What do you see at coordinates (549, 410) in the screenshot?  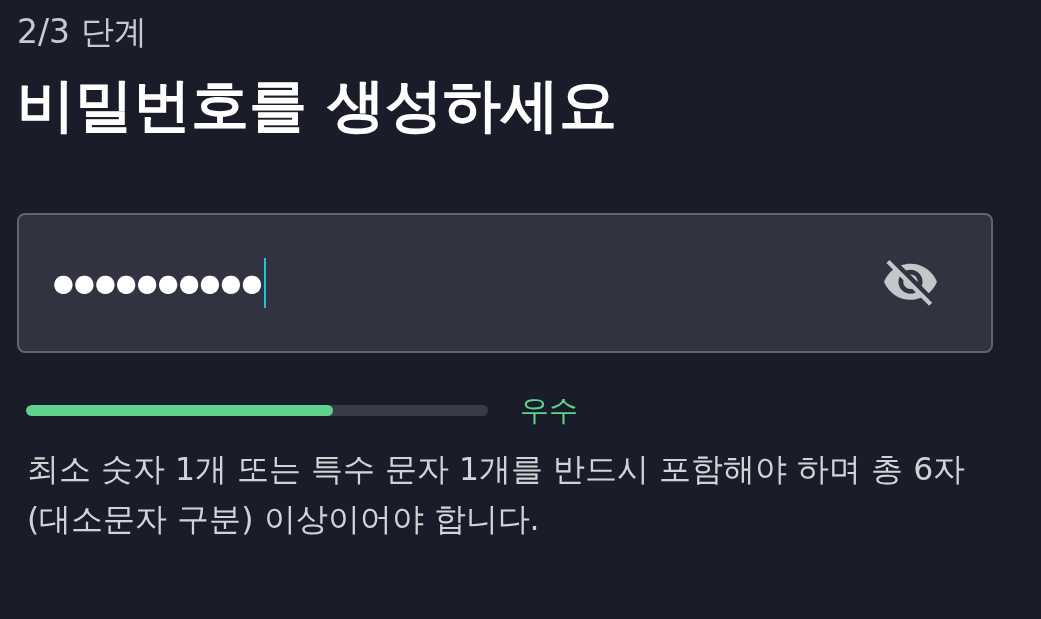 I see `strength-label: 우수` at bounding box center [549, 410].